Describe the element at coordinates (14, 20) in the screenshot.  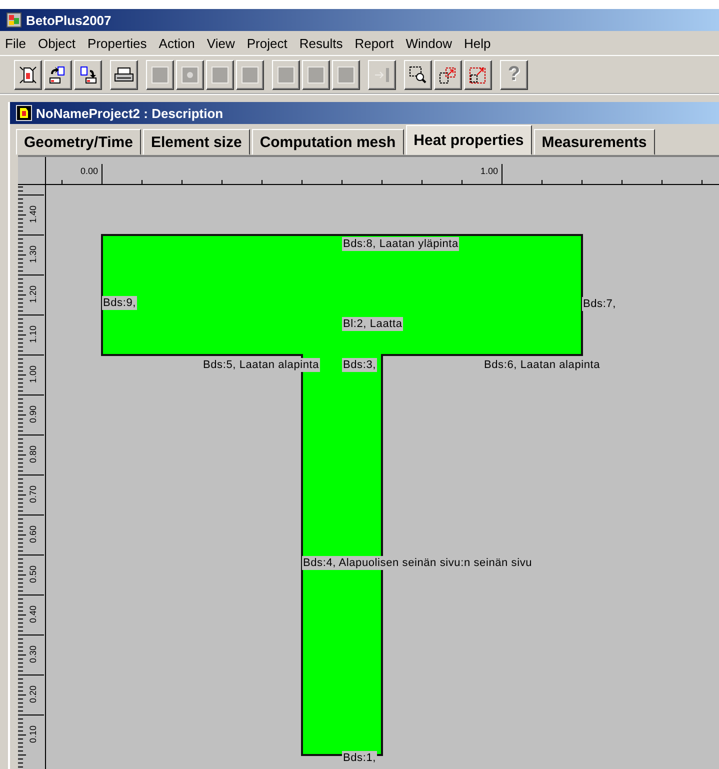
I see `app-icon` at that location.